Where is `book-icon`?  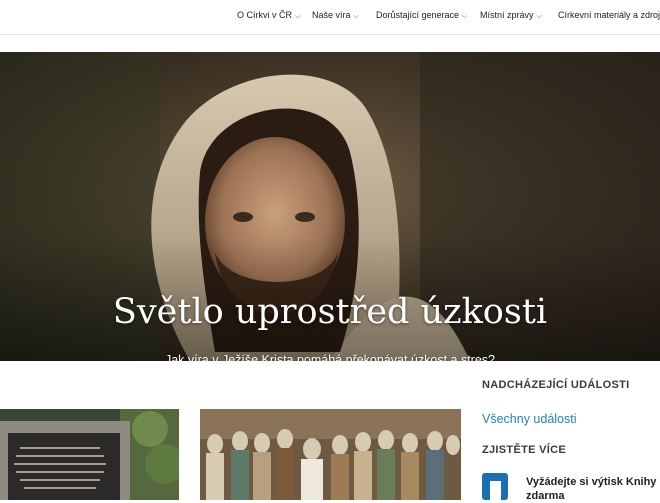 book-icon is located at coordinates (495, 486).